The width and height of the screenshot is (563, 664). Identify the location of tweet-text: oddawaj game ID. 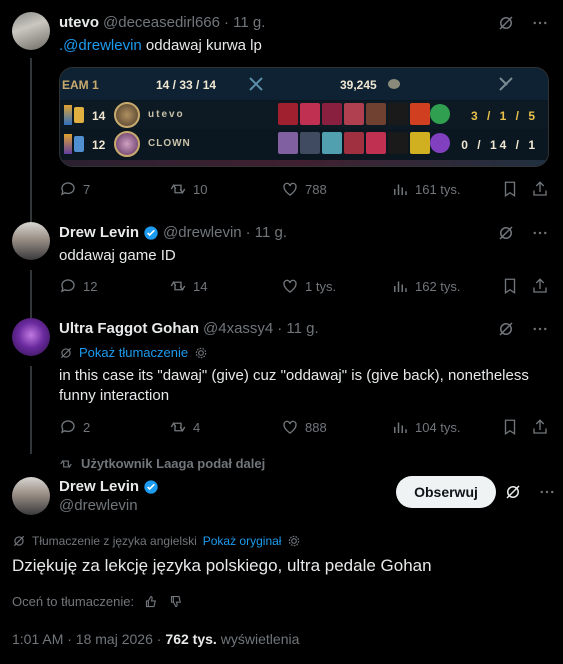
(117, 255).